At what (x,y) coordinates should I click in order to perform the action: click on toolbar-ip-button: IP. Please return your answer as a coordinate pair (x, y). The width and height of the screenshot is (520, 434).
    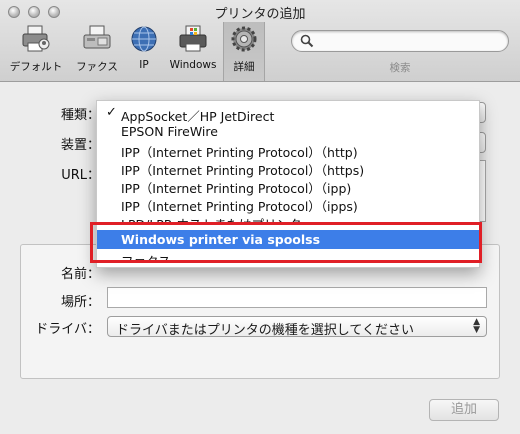
    Looking at the image, I should click on (144, 50).